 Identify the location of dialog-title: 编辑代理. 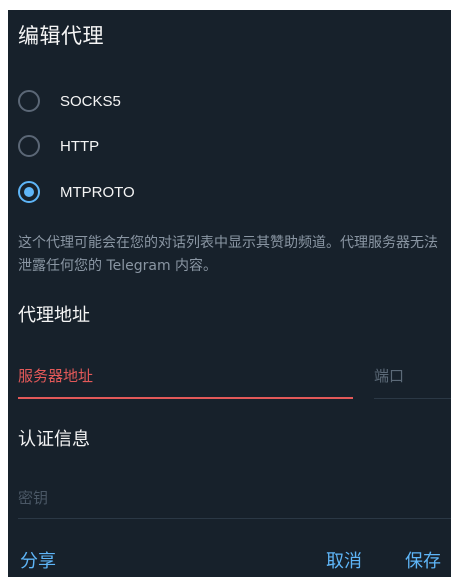
(61, 36).